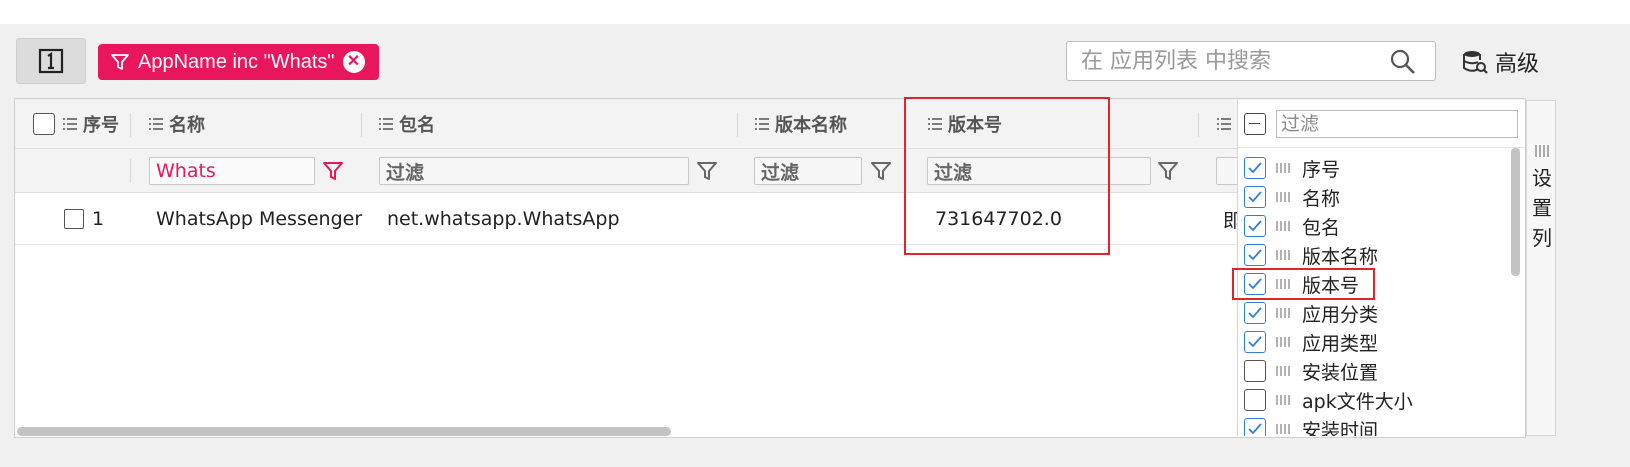  I want to click on funnel-active-icon, so click(333, 171).